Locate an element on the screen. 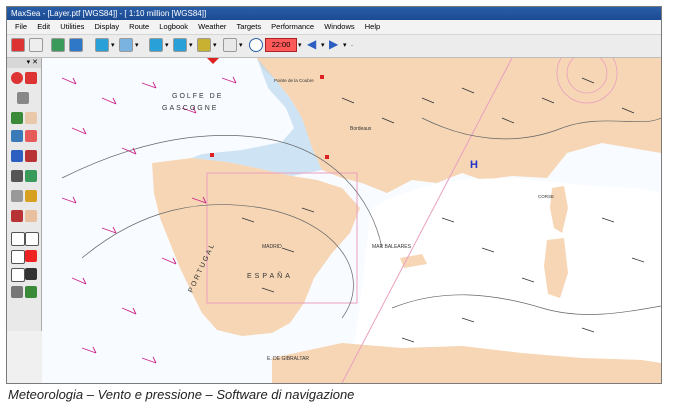 The width and height of the screenshot is (678, 412). left-dropdown-icon: ▾ is located at coordinates (323, 45).